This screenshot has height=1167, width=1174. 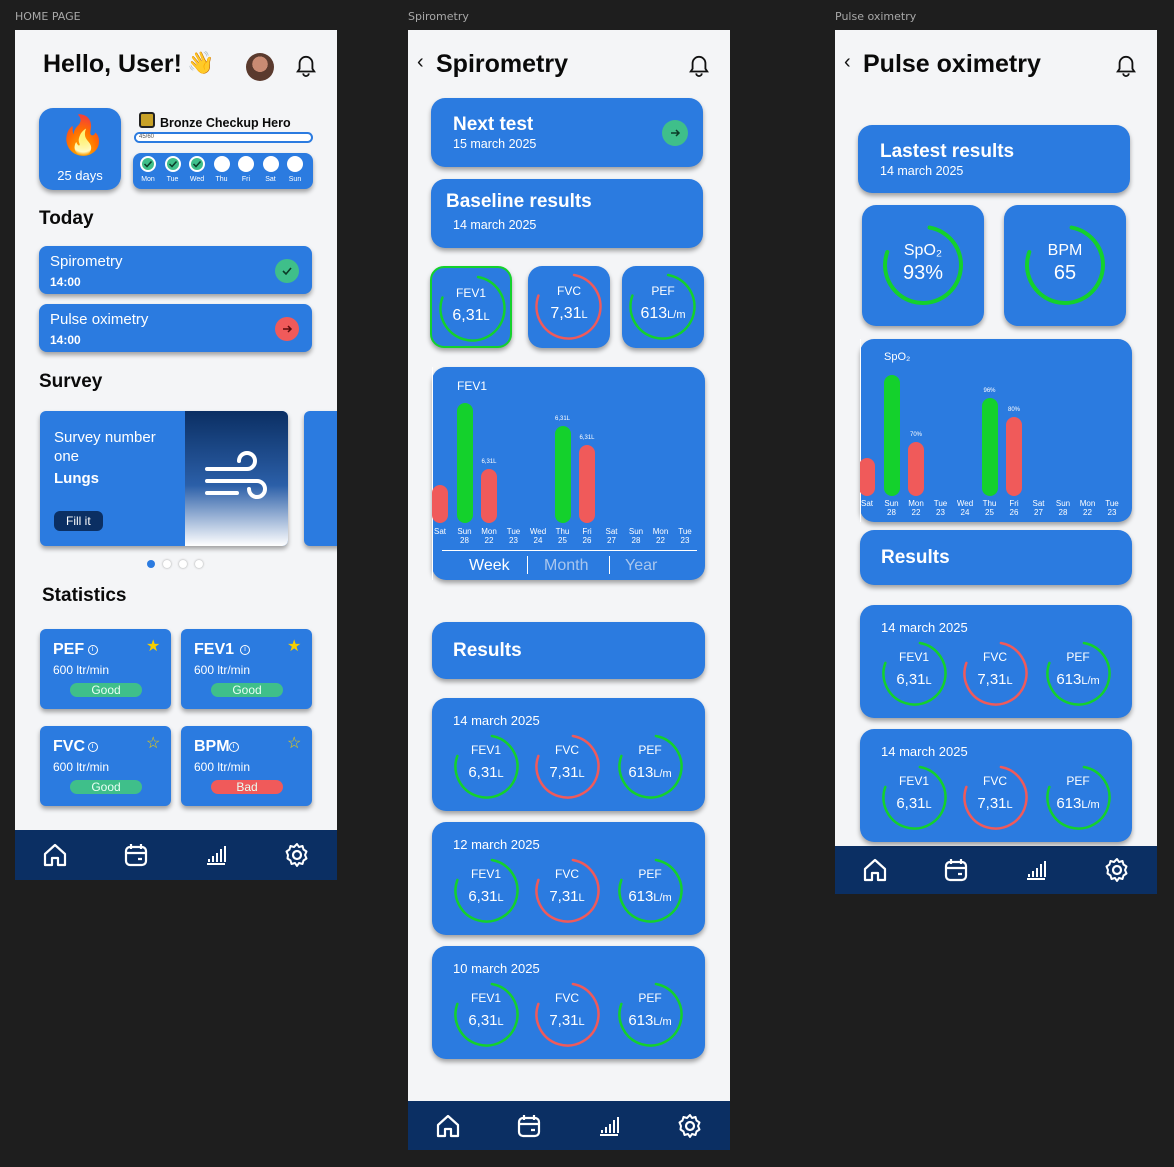 I want to click on streak-card: 🔥 25 days, so click(x=80, y=149).